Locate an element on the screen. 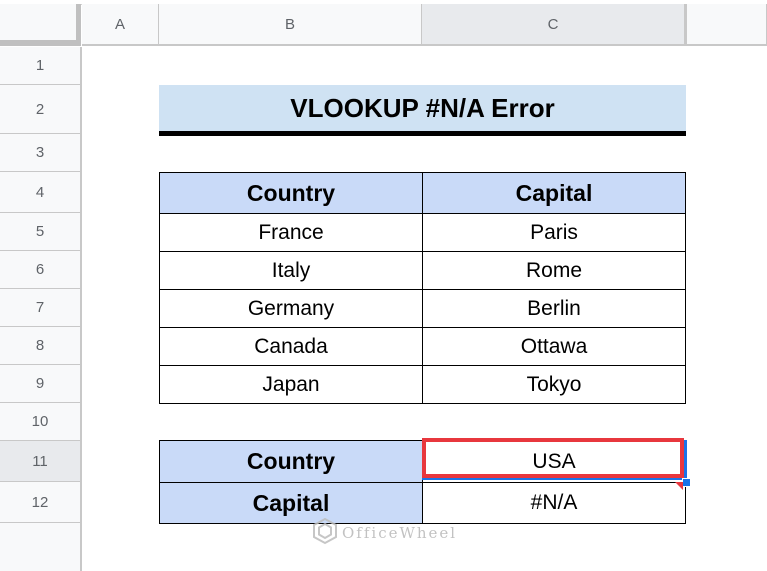 The image size is (767, 571). row-header-3: 3 is located at coordinates (41, 153).